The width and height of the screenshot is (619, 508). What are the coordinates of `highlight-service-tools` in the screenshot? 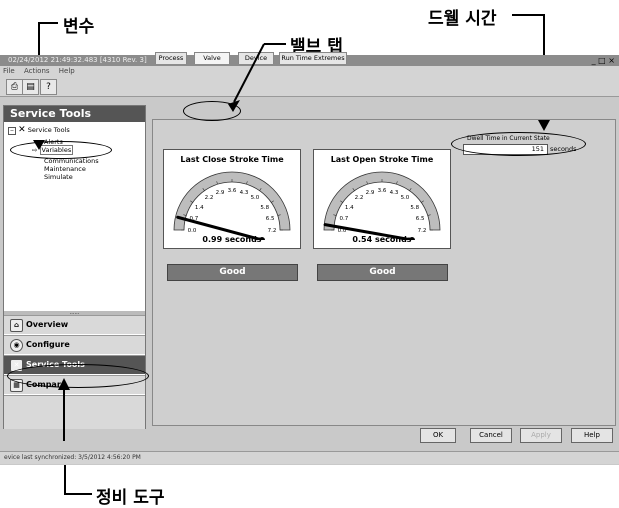 It's located at (78, 376).